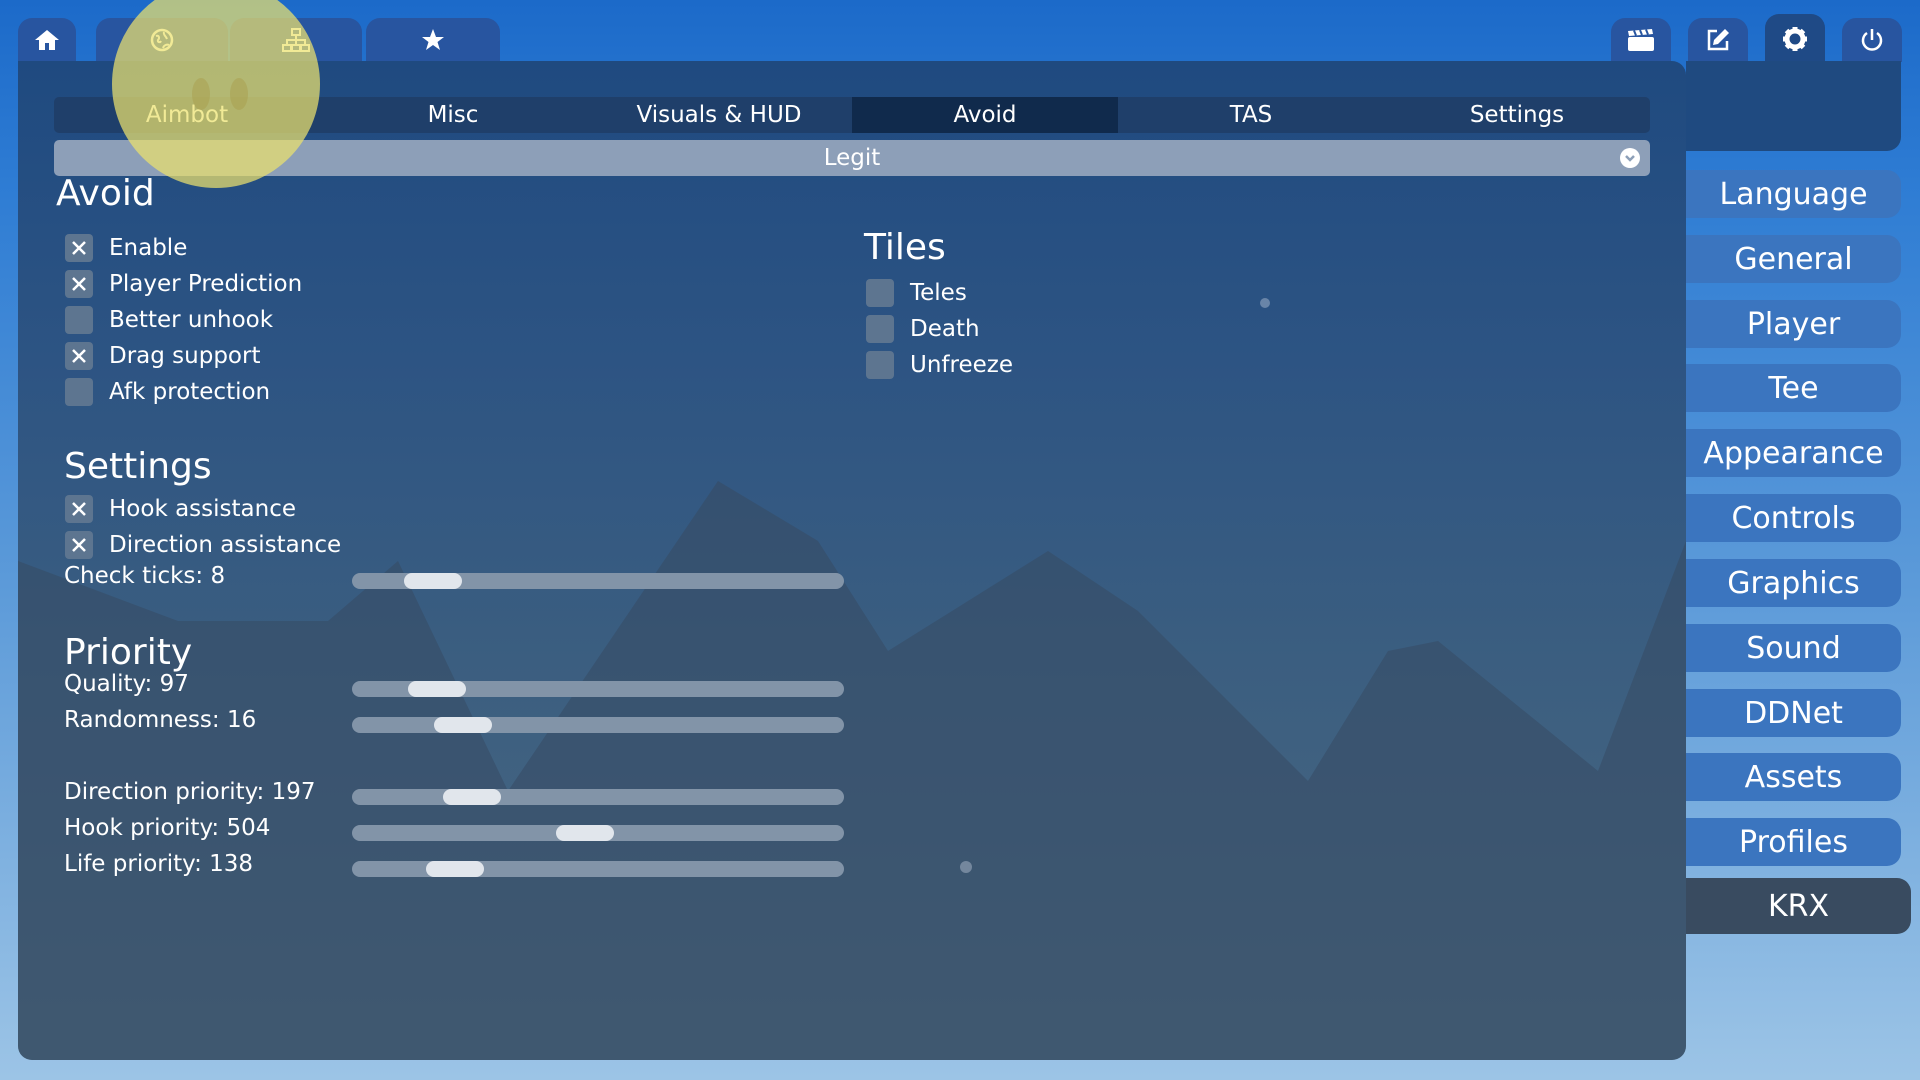 The height and width of the screenshot is (1080, 1920). Describe the element at coordinates (985, 115) in the screenshot. I see `tab-avoid: Avoid` at that location.